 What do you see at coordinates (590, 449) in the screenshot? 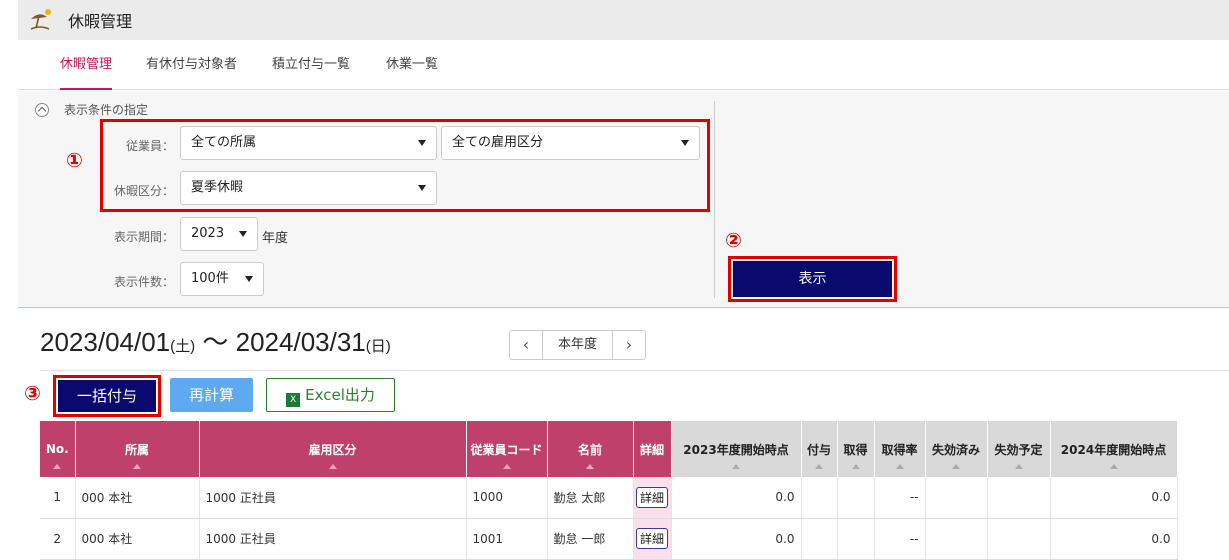
I see `col-header-name: 名前` at bounding box center [590, 449].